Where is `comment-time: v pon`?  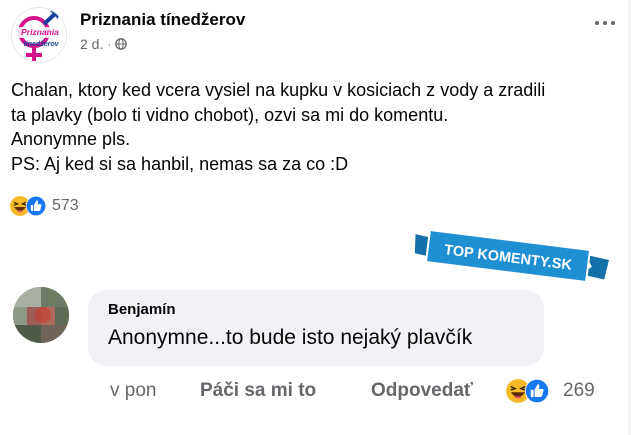
comment-time: v pon is located at coordinates (155, 391).